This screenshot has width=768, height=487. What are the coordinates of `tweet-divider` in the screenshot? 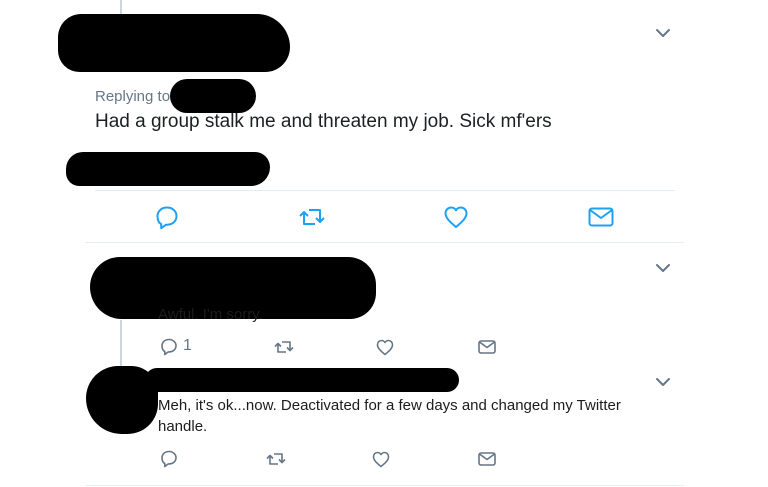 It's located at (385, 190).